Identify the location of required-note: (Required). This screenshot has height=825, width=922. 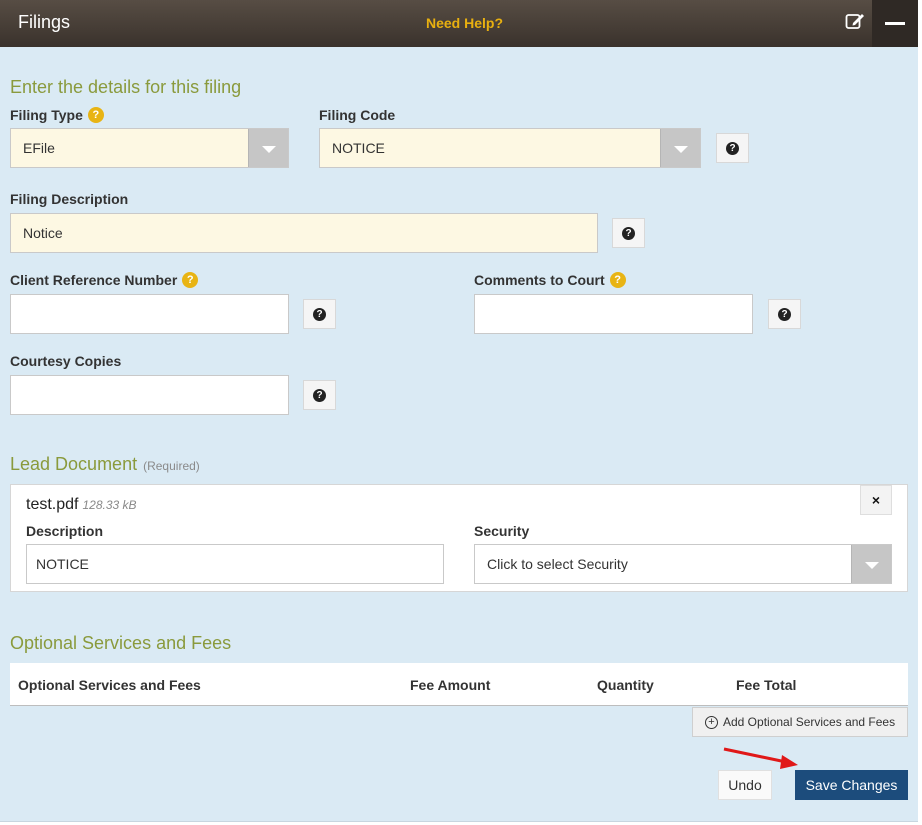
(171, 466).